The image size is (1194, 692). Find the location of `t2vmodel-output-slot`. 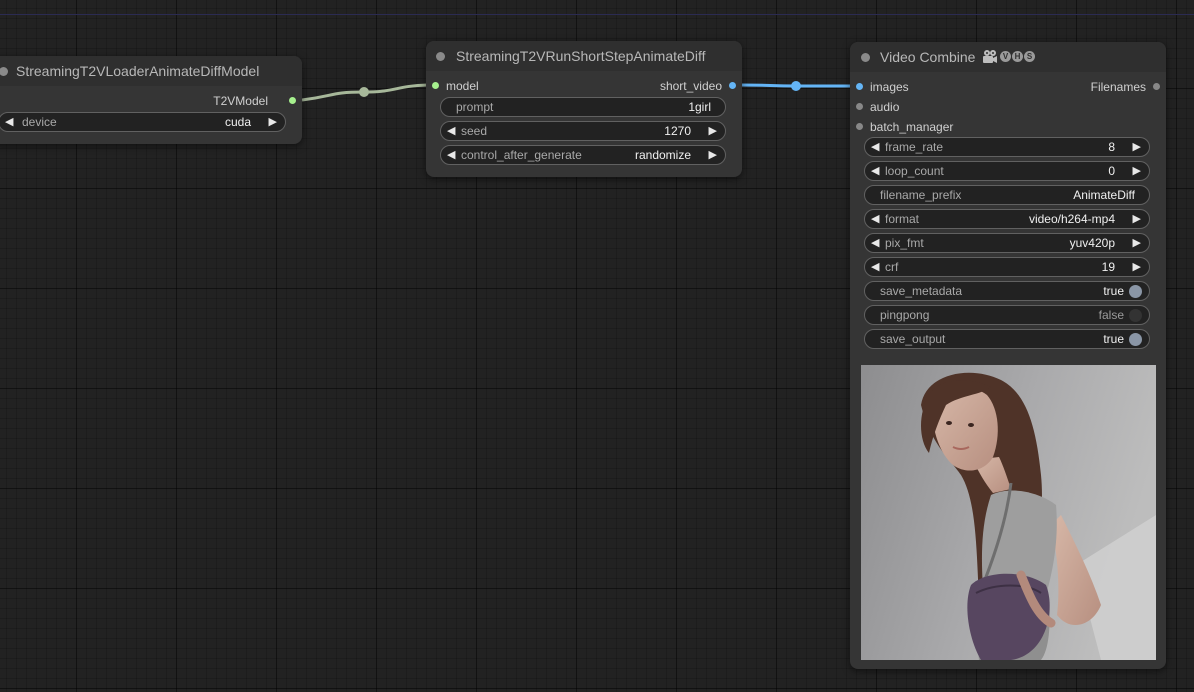

t2vmodel-output-slot is located at coordinates (292, 100).